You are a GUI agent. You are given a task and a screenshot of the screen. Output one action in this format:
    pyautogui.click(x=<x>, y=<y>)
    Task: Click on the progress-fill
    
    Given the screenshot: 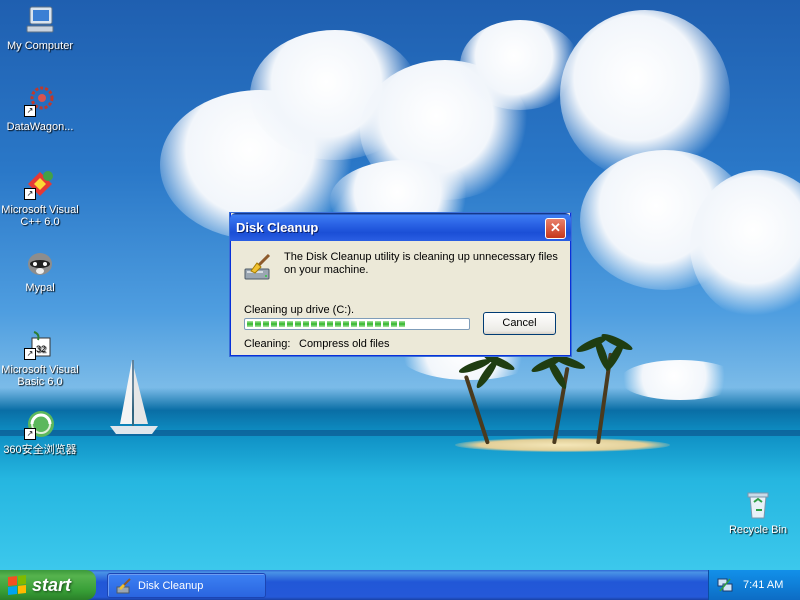 What is the action you would take?
    pyautogui.click(x=326, y=324)
    